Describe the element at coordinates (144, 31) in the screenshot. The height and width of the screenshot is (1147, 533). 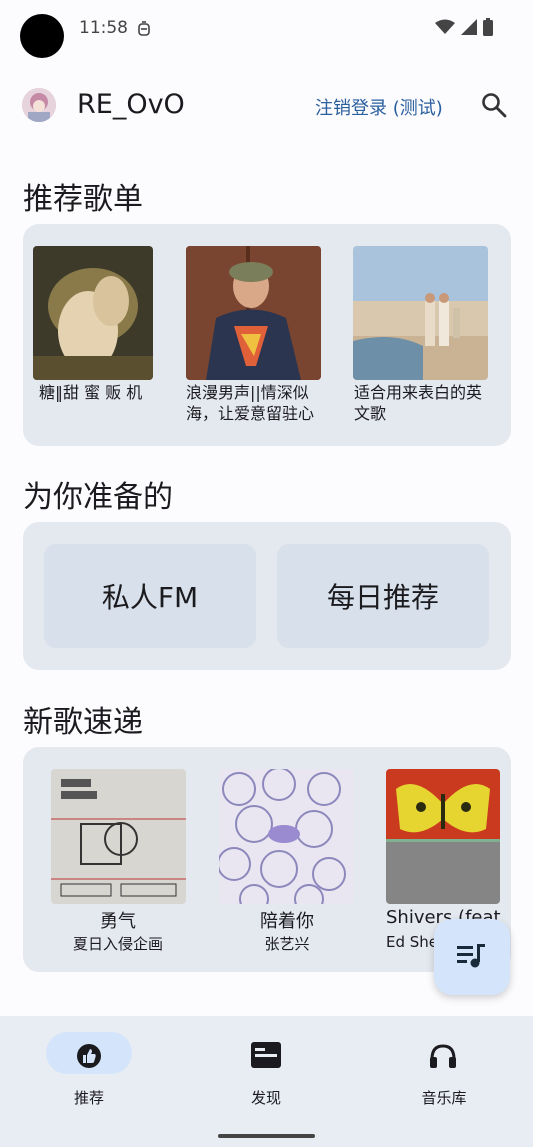
I see `notification-icon` at that location.